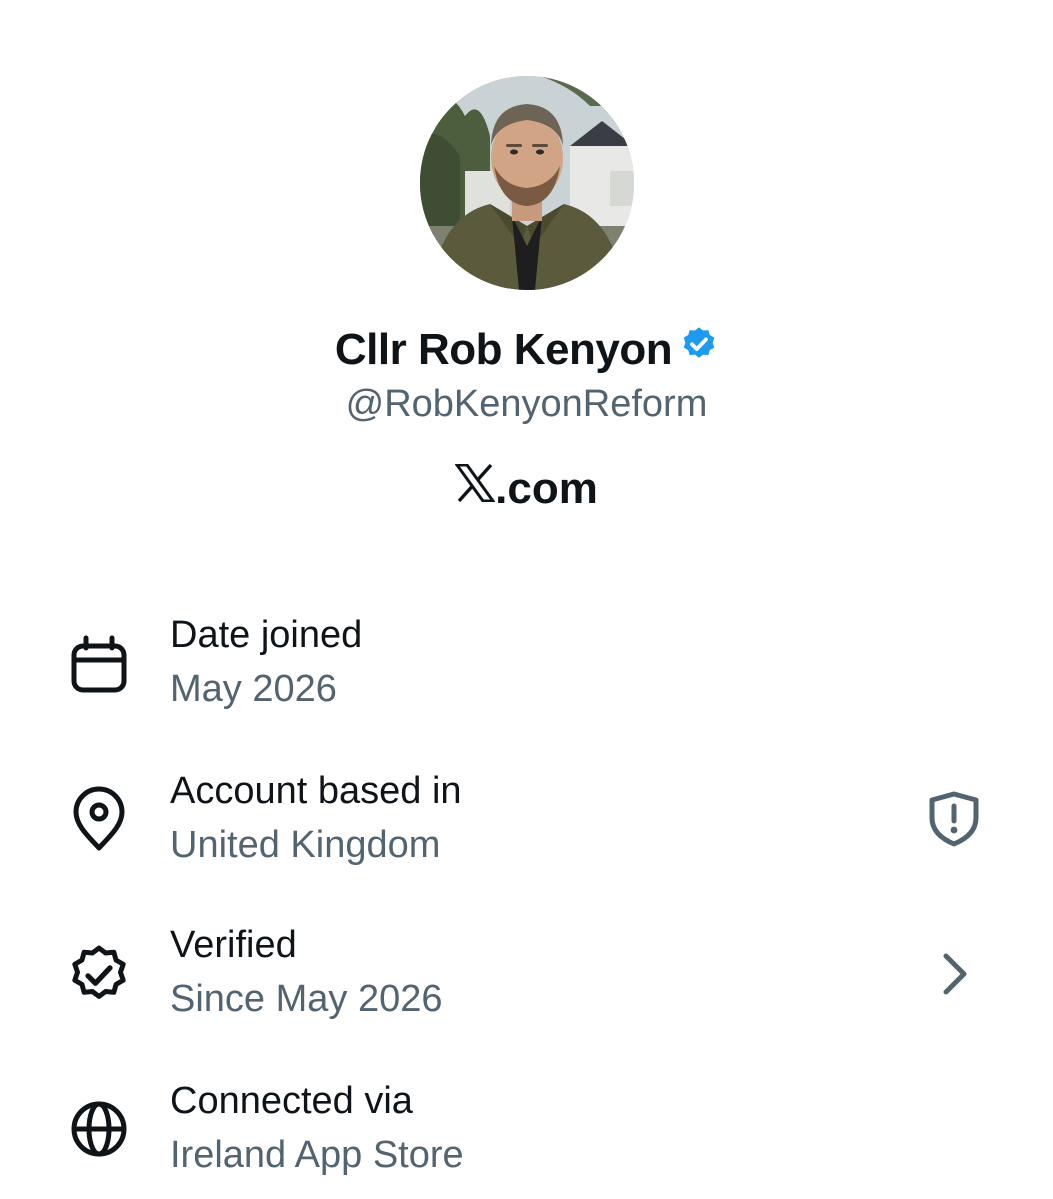  I want to click on site-label: .com, so click(526, 490).